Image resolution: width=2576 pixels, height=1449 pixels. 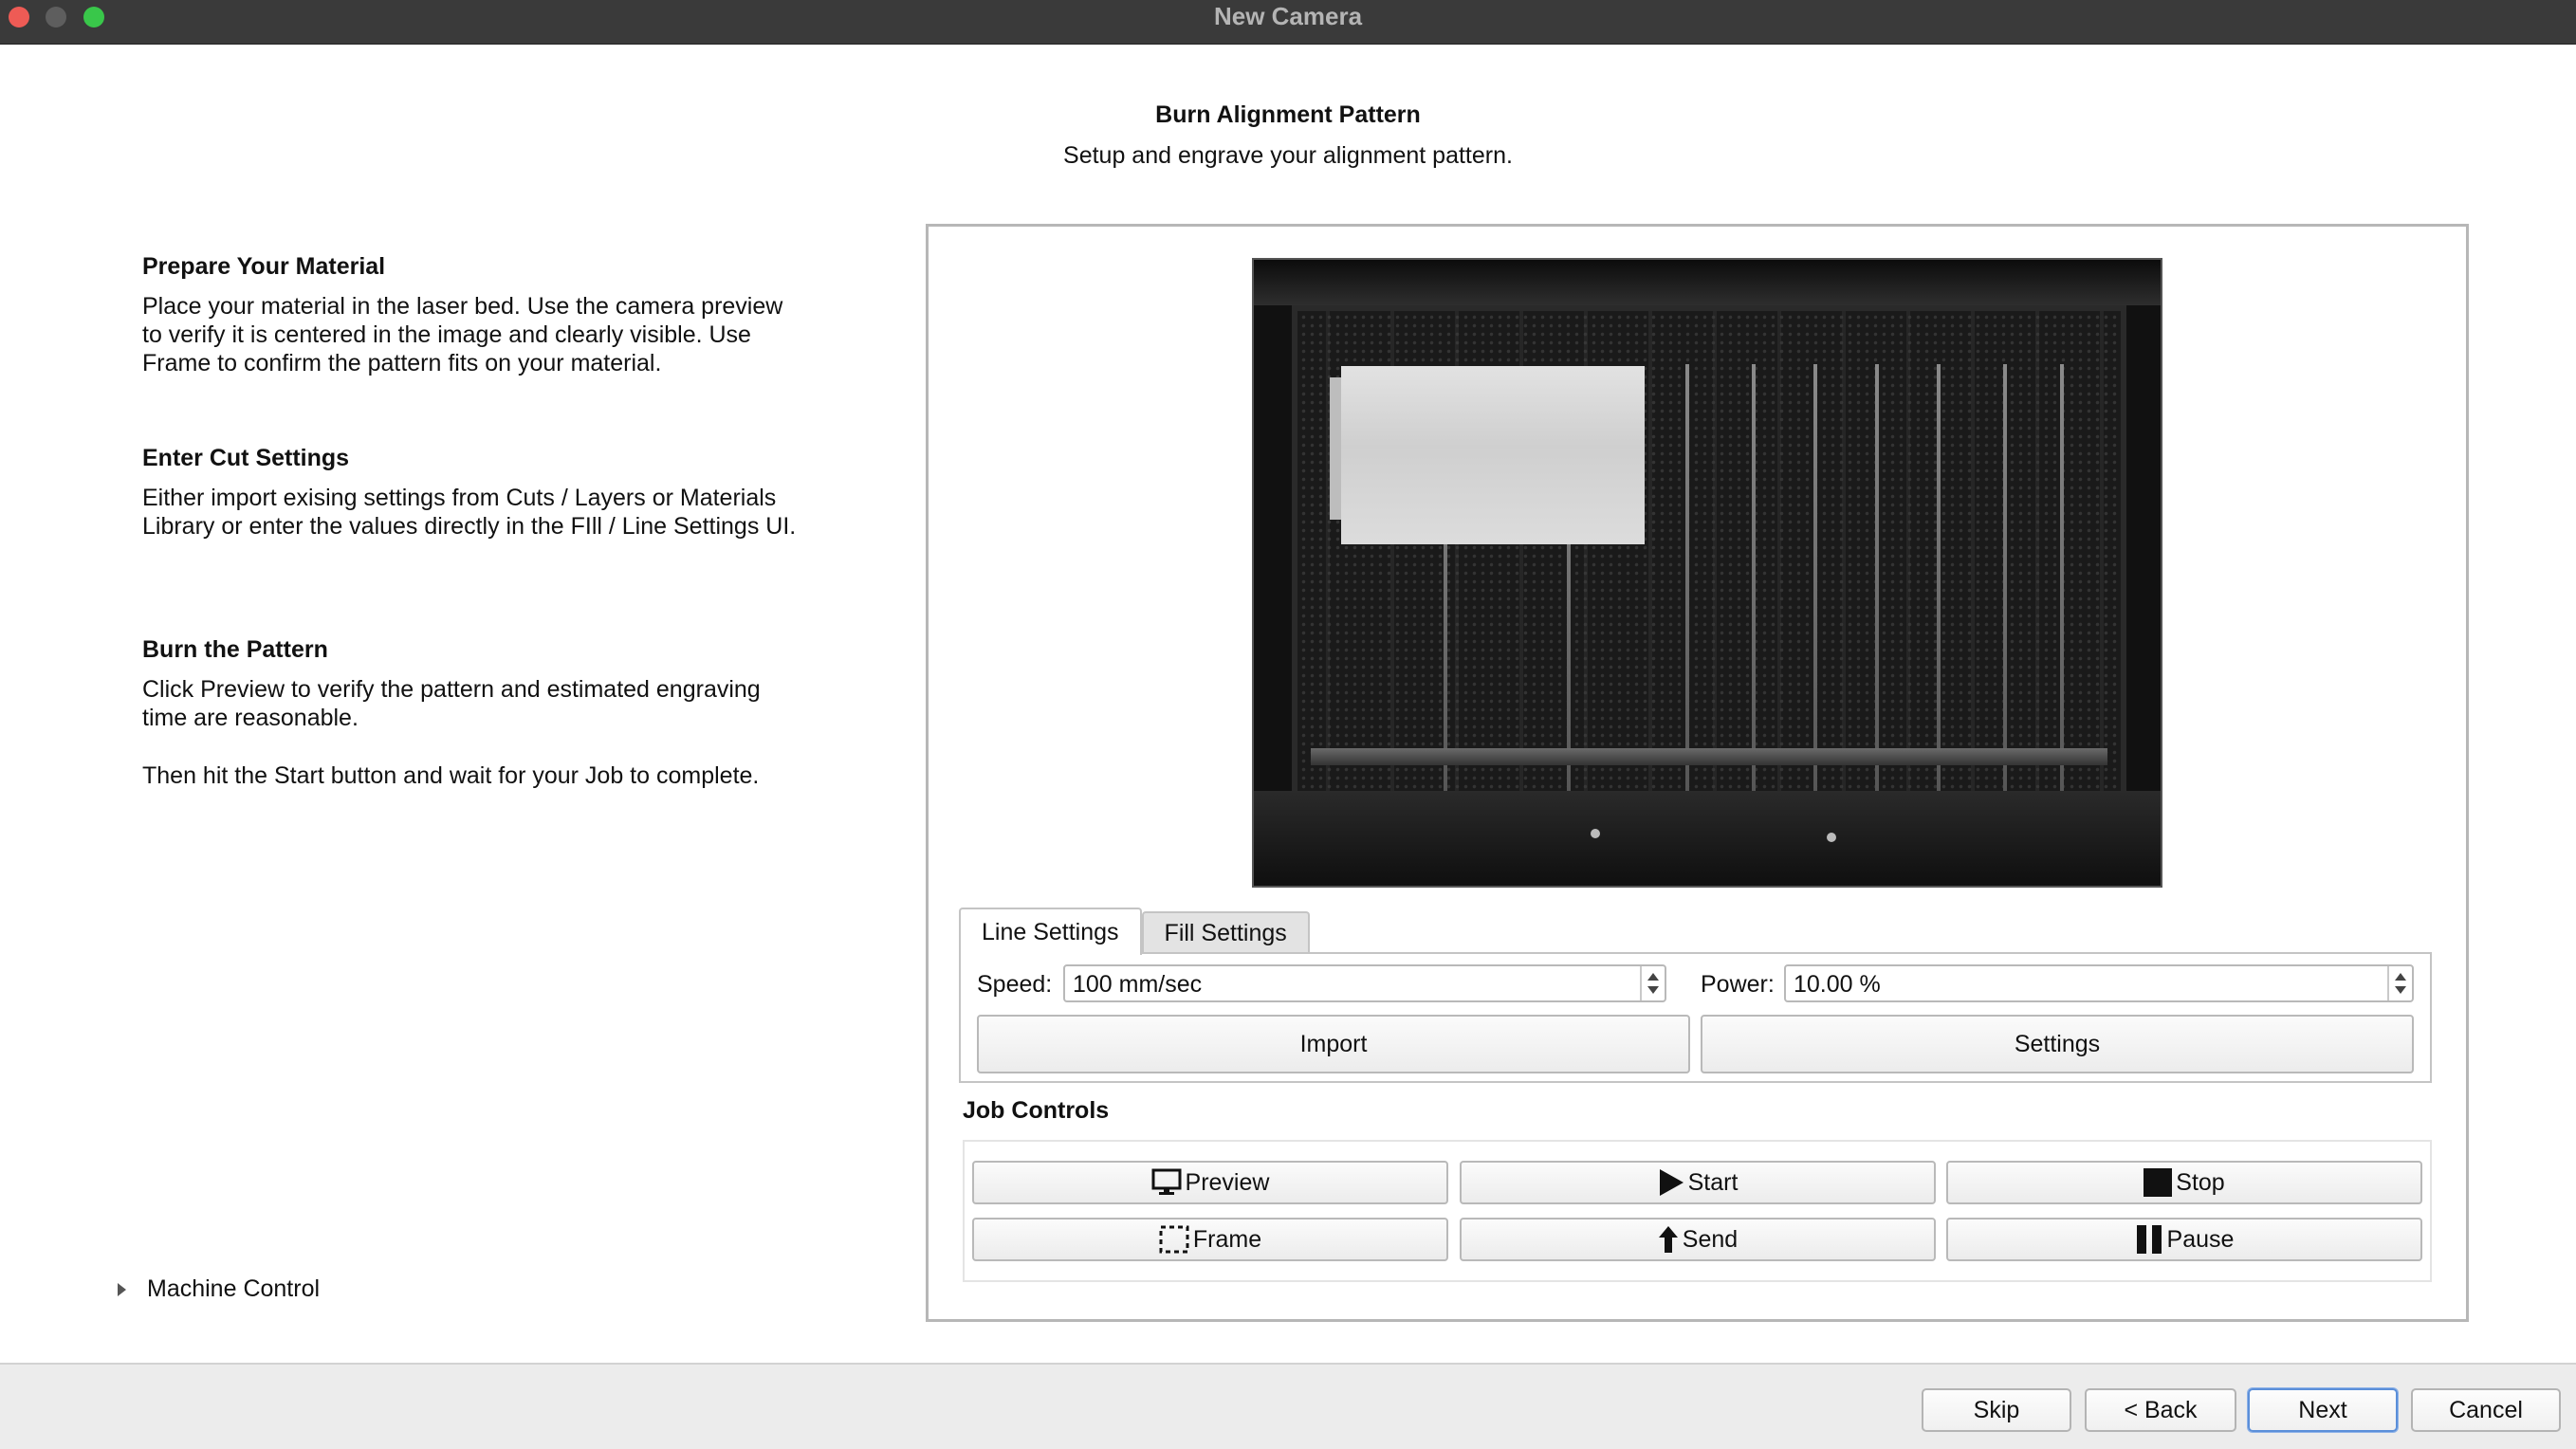 I want to click on cancel-button: Cancel, so click(x=2486, y=1410).